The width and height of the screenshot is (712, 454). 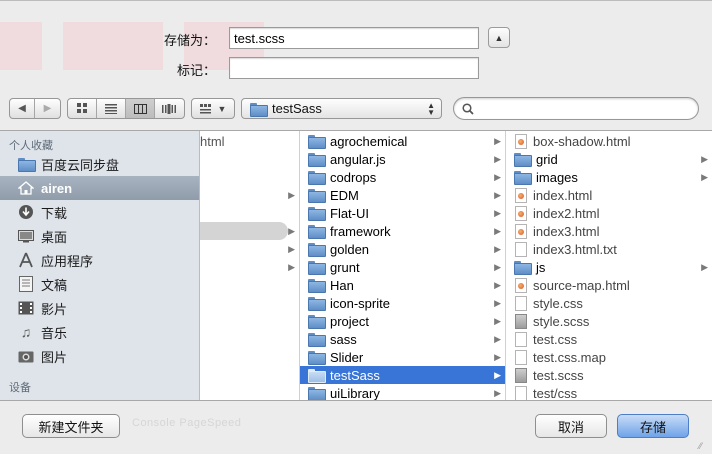 I want to click on file-row: index.html, so click(x=609, y=195).